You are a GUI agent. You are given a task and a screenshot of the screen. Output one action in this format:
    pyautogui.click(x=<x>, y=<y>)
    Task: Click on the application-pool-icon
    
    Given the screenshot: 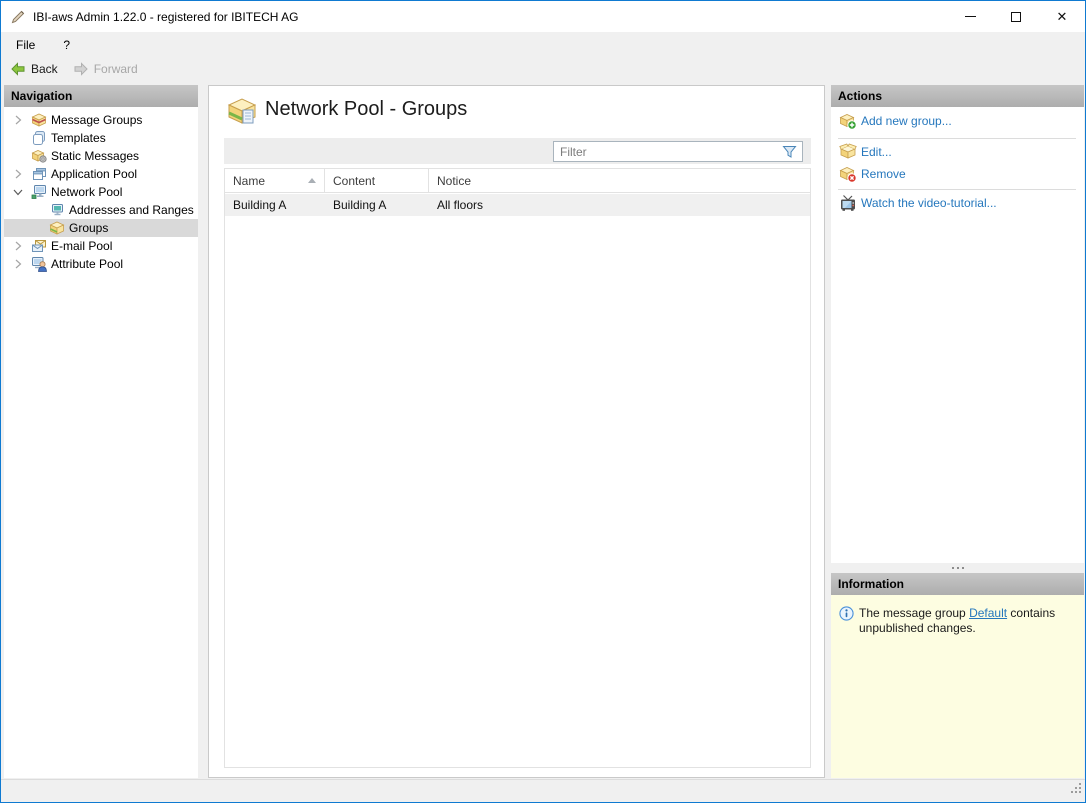 What is the action you would take?
    pyautogui.click(x=39, y=174)
    